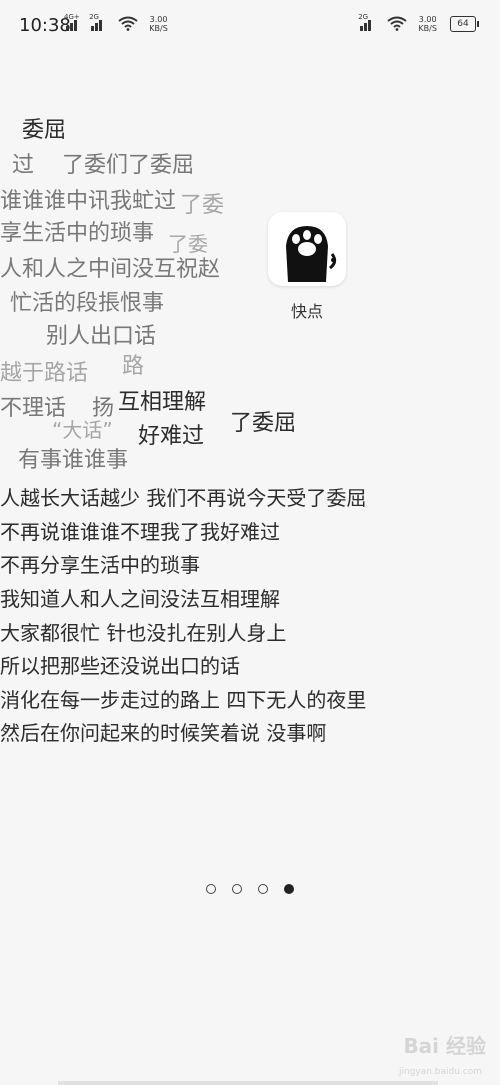  I want to click on watermark-logo: Bai 经验, so click(444, 1046).